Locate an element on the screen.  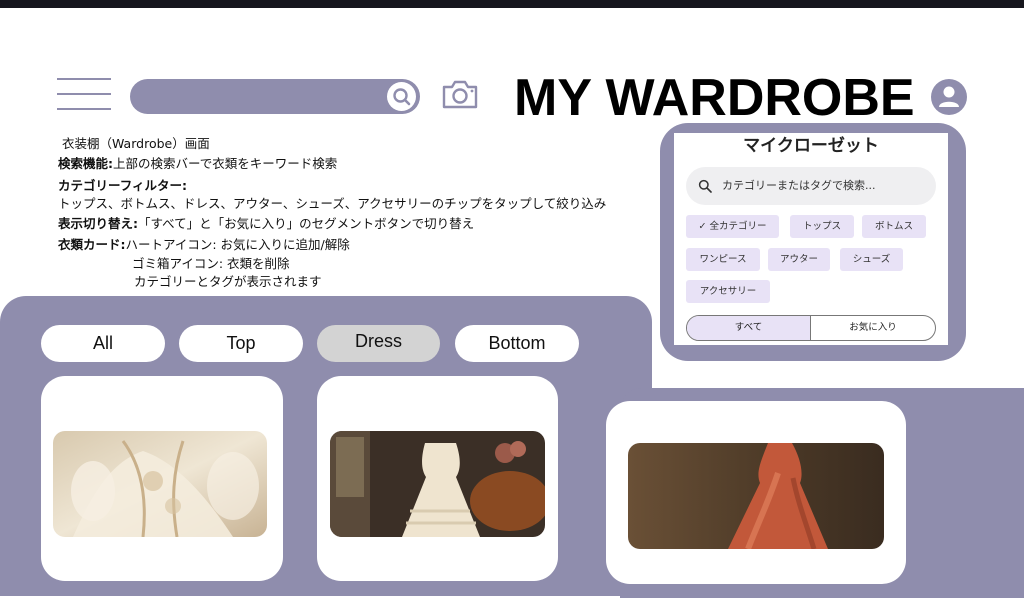
segment-favorites: お気に入り is located at coordinates (873, 328).